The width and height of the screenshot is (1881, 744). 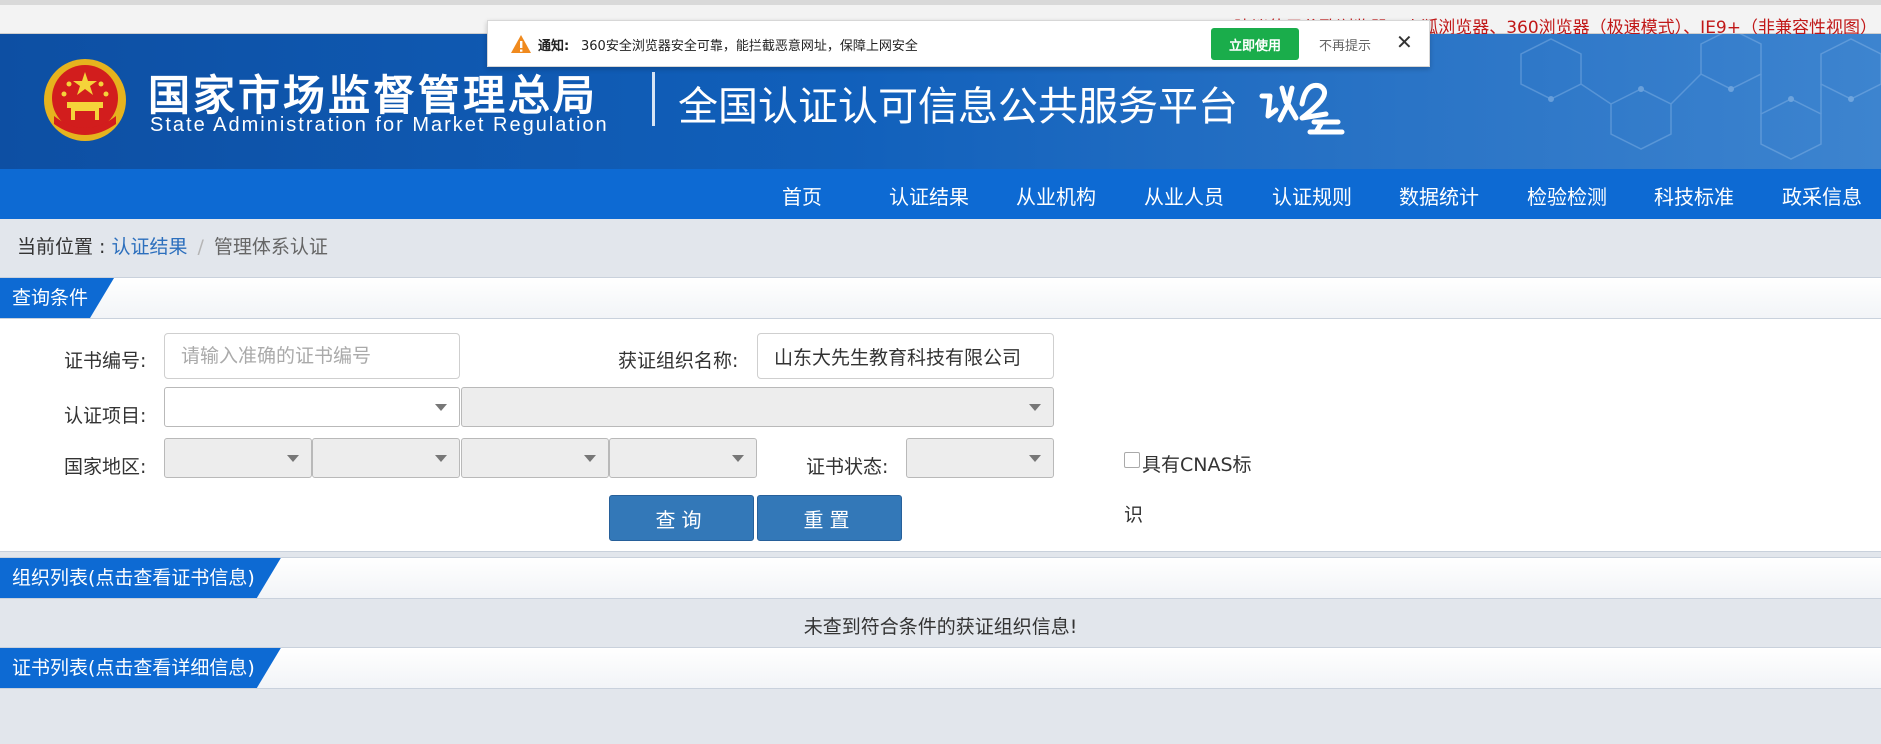 I want to click on region-select-city, so click(x=535, y=458).